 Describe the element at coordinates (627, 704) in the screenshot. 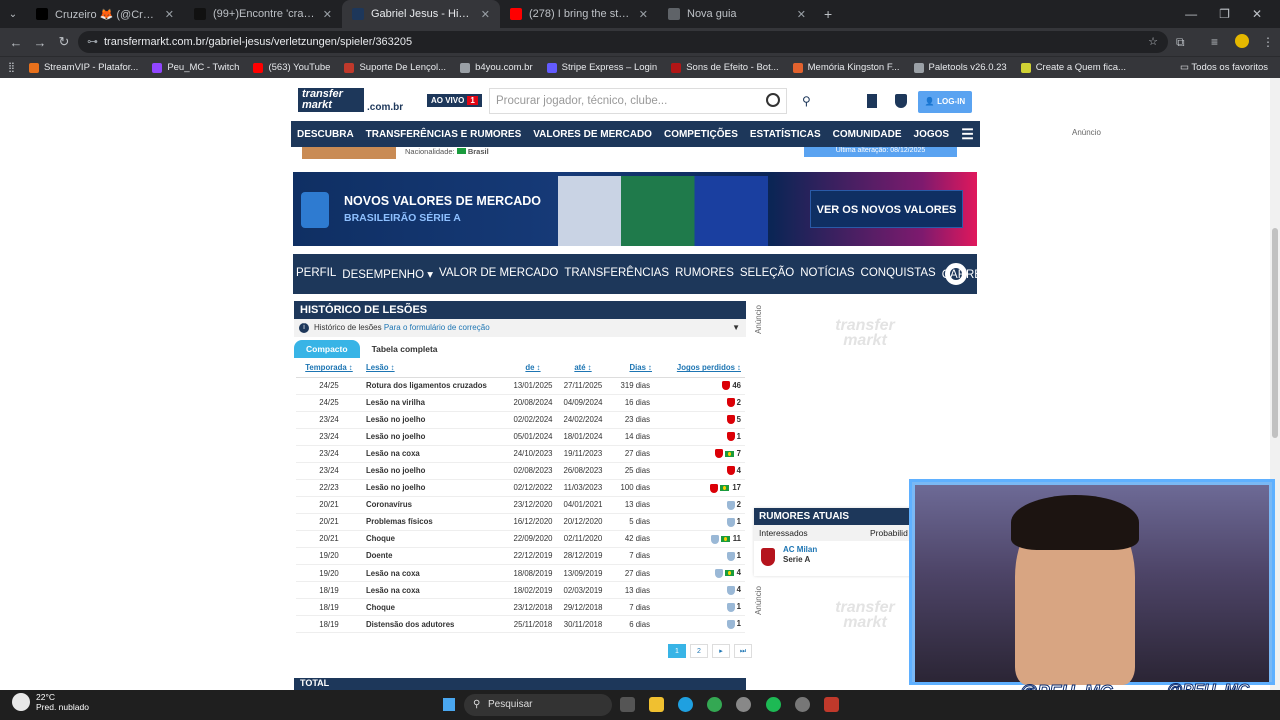

I see `task-view-icon` at that location.